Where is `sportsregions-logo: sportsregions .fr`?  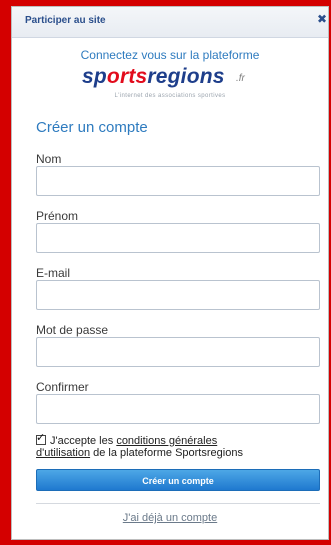
sportsregions-logo: sportsregions .fr is located at coordinates (172, 79).